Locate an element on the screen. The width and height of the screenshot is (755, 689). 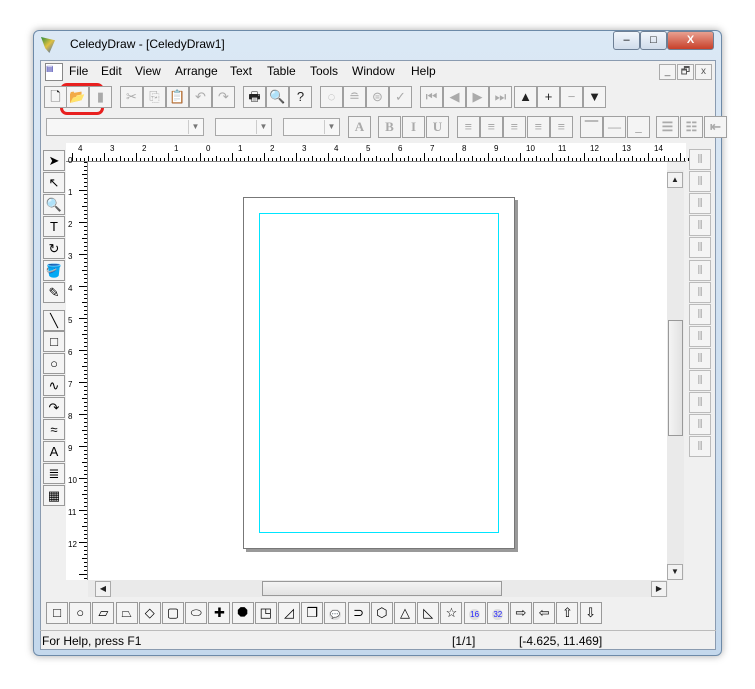
print-button: 🖶 is located at coordinates (254, 97).